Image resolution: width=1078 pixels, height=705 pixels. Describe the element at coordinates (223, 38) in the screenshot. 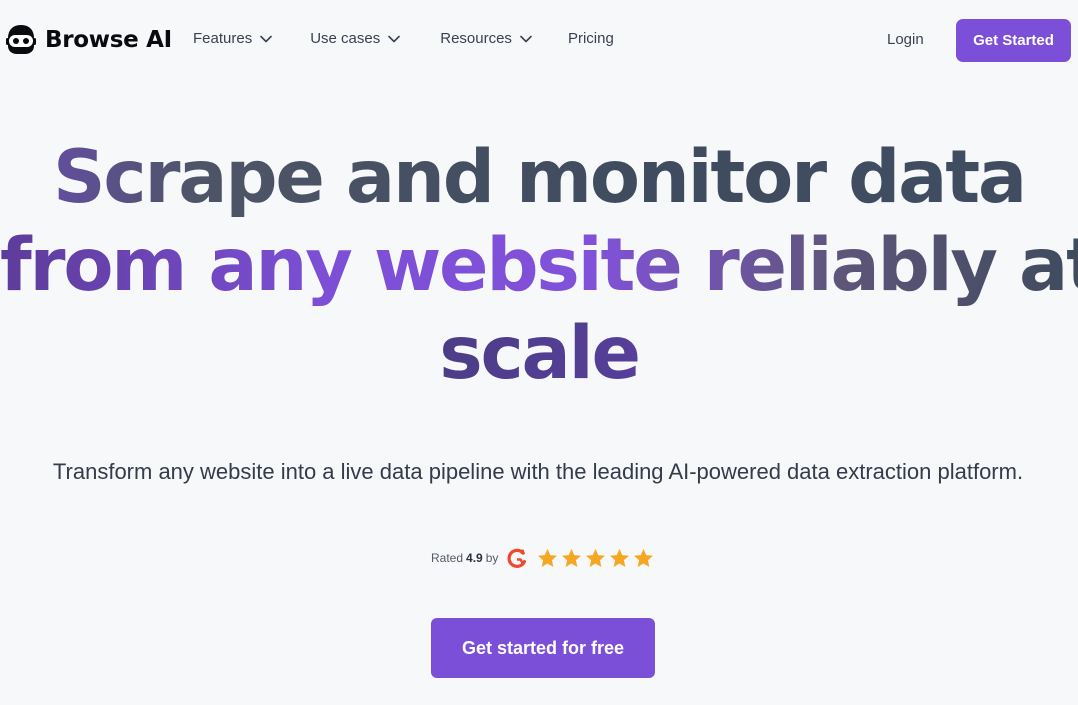

I see `nav-item-label: Features` at that location.